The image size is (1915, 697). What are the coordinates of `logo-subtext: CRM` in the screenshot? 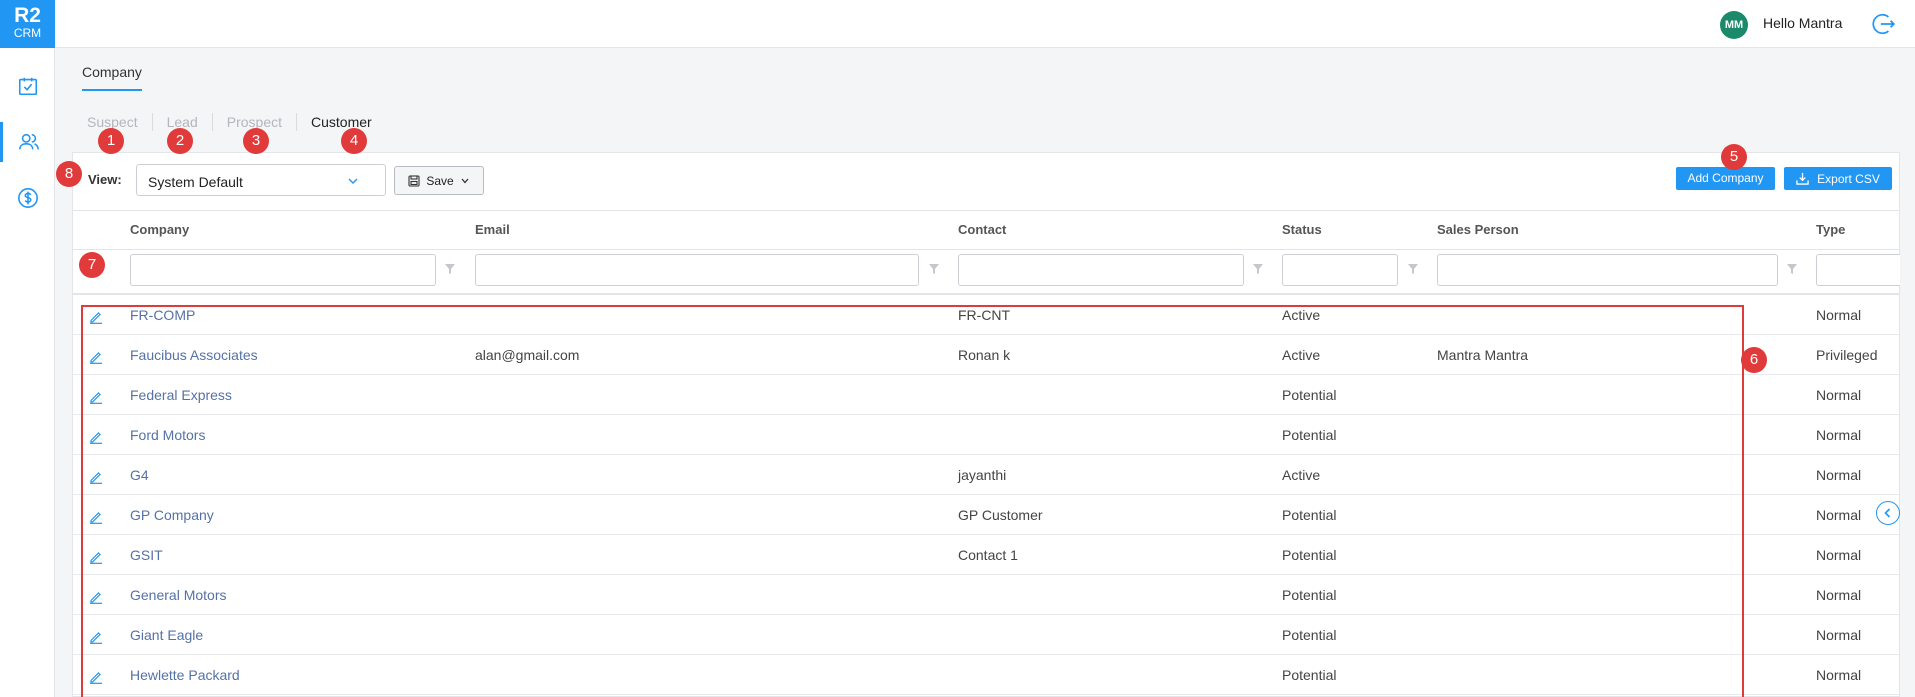 It's located at (27, 33).